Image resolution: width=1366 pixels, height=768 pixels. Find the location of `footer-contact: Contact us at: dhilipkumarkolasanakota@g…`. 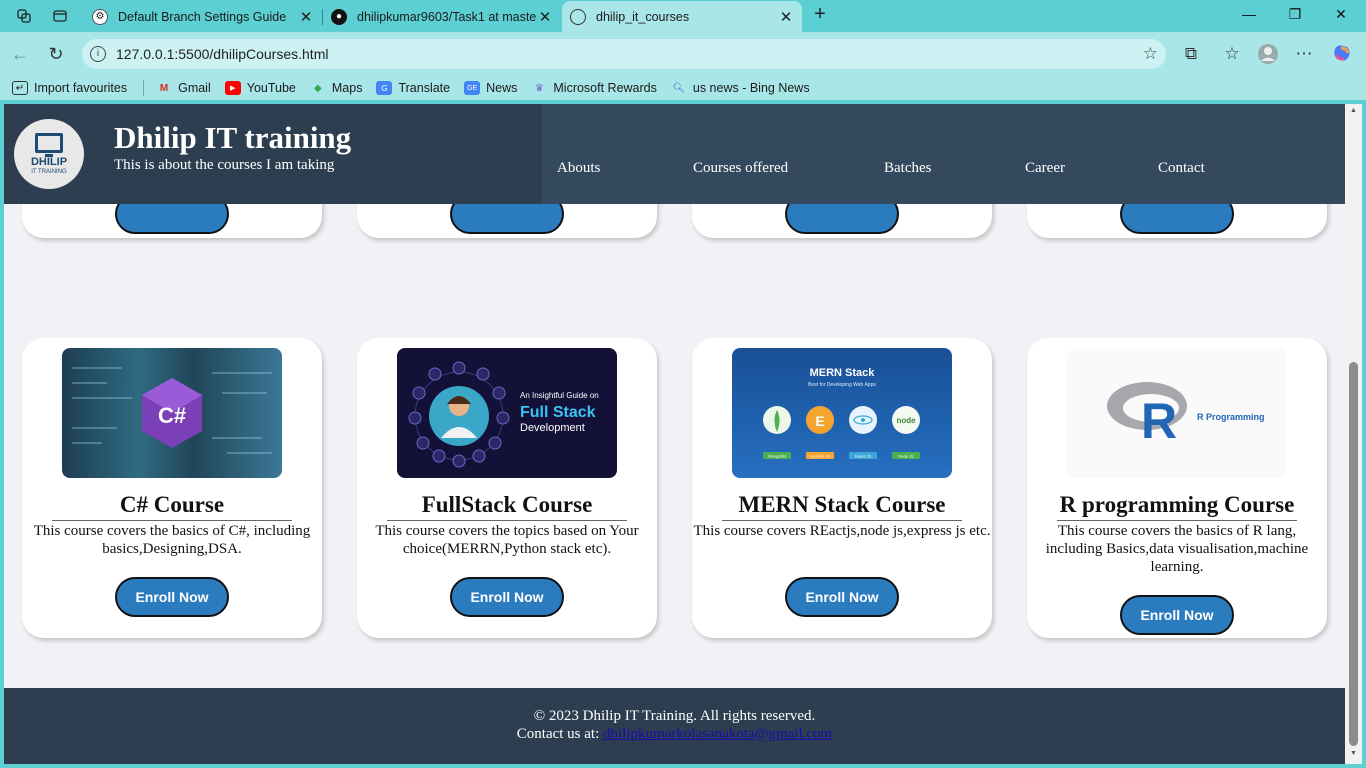

footer-contact: Contact us at: dhilipkumarkolasanakota@g… is located at coordinates (674, 734).